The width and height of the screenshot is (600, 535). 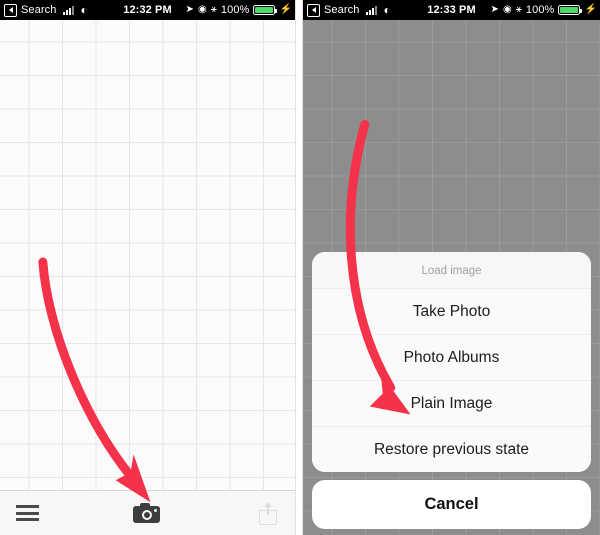 What do you see at coordinates (451, 10) in the screenshot?
I see `status-bar-right: Search ◐ 12:33 PM ➤ ◉ ⚹ 100% ⚡` at bounding box center [451, 10].